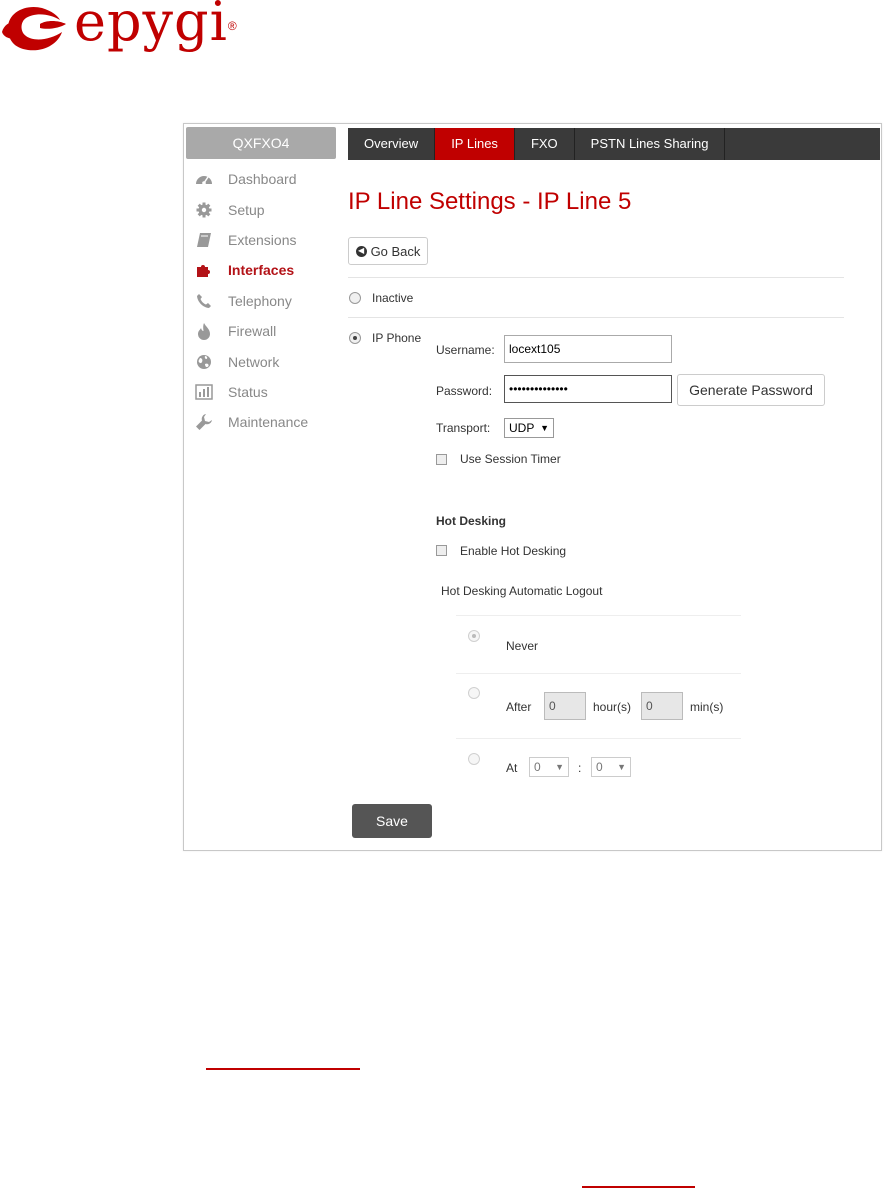 This screenshot has width=886, height=1189. Describe the element at coordinates (261, 143) in the screenshot. I see `device-title: QXFXO4` at that location.